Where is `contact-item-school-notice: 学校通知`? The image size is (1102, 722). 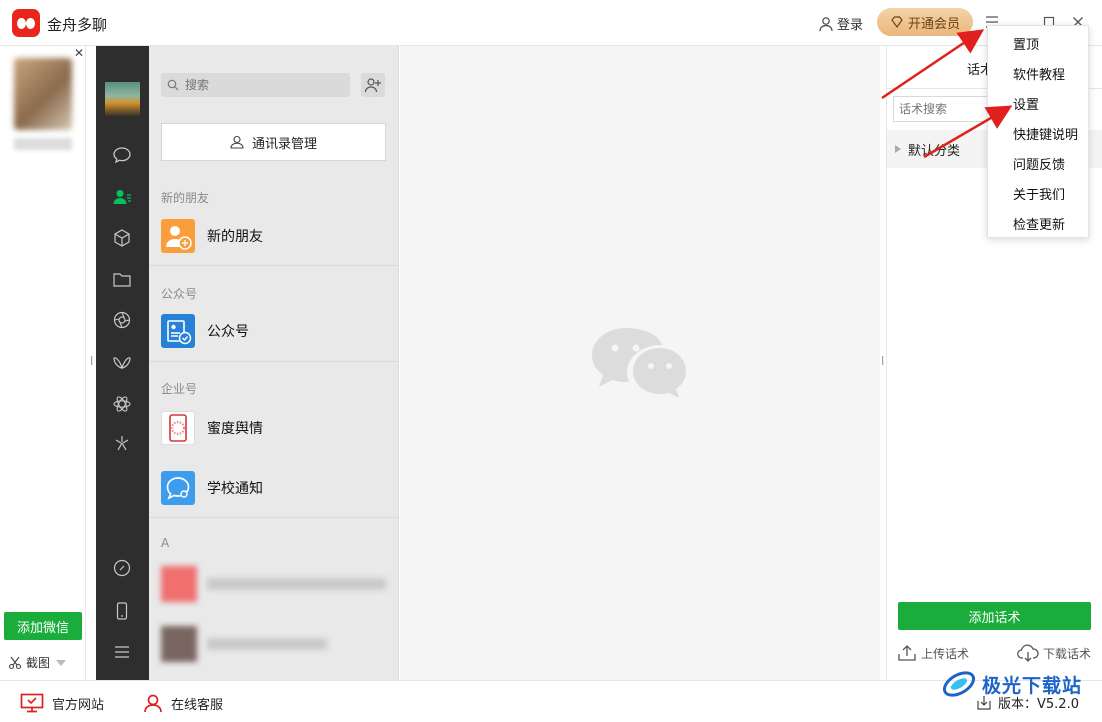 contact-item-school-notice: 学校通知 is located at coordinates (274, 488).